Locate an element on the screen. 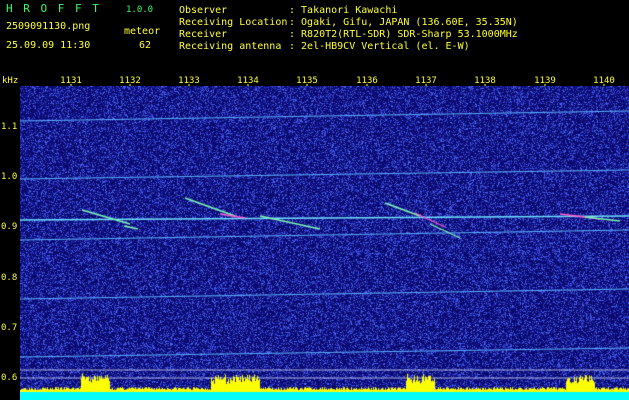 The width and height of the screenshot is (629, 400). amplitude-axis-labels: 1.1 1.0 0.9 0.8 0.7 0.6 is located at coordinates (9, 252).